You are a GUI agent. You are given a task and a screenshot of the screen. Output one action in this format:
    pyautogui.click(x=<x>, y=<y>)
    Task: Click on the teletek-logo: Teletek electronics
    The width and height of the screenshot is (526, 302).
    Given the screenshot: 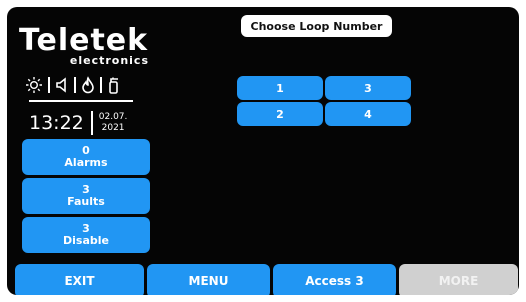 What is the action you would take?
    pyautogui.click(x=84, y=46)
    